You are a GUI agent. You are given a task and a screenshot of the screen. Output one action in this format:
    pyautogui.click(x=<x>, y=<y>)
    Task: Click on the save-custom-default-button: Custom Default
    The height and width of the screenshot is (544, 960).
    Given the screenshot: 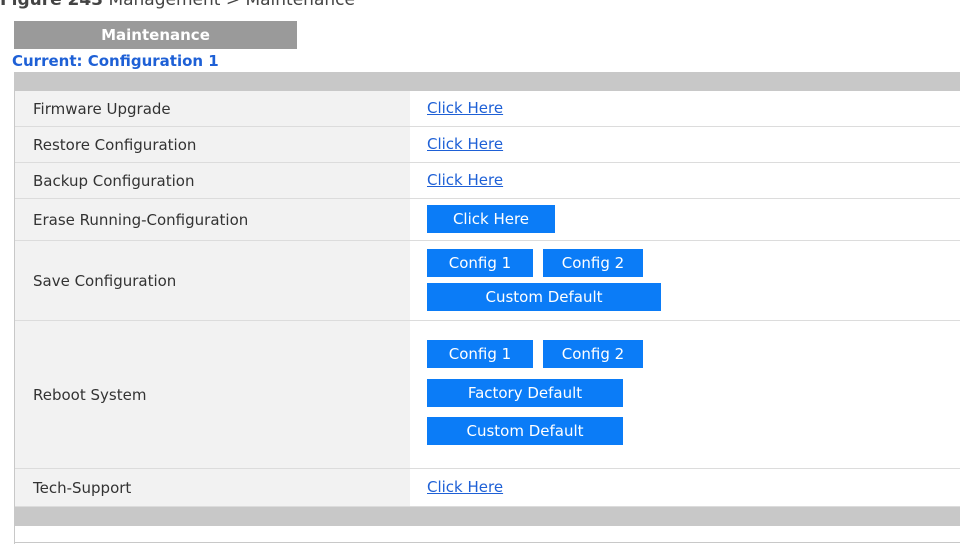 What is the action you would take?
    pyautogui.click(x=544, y=297)
    